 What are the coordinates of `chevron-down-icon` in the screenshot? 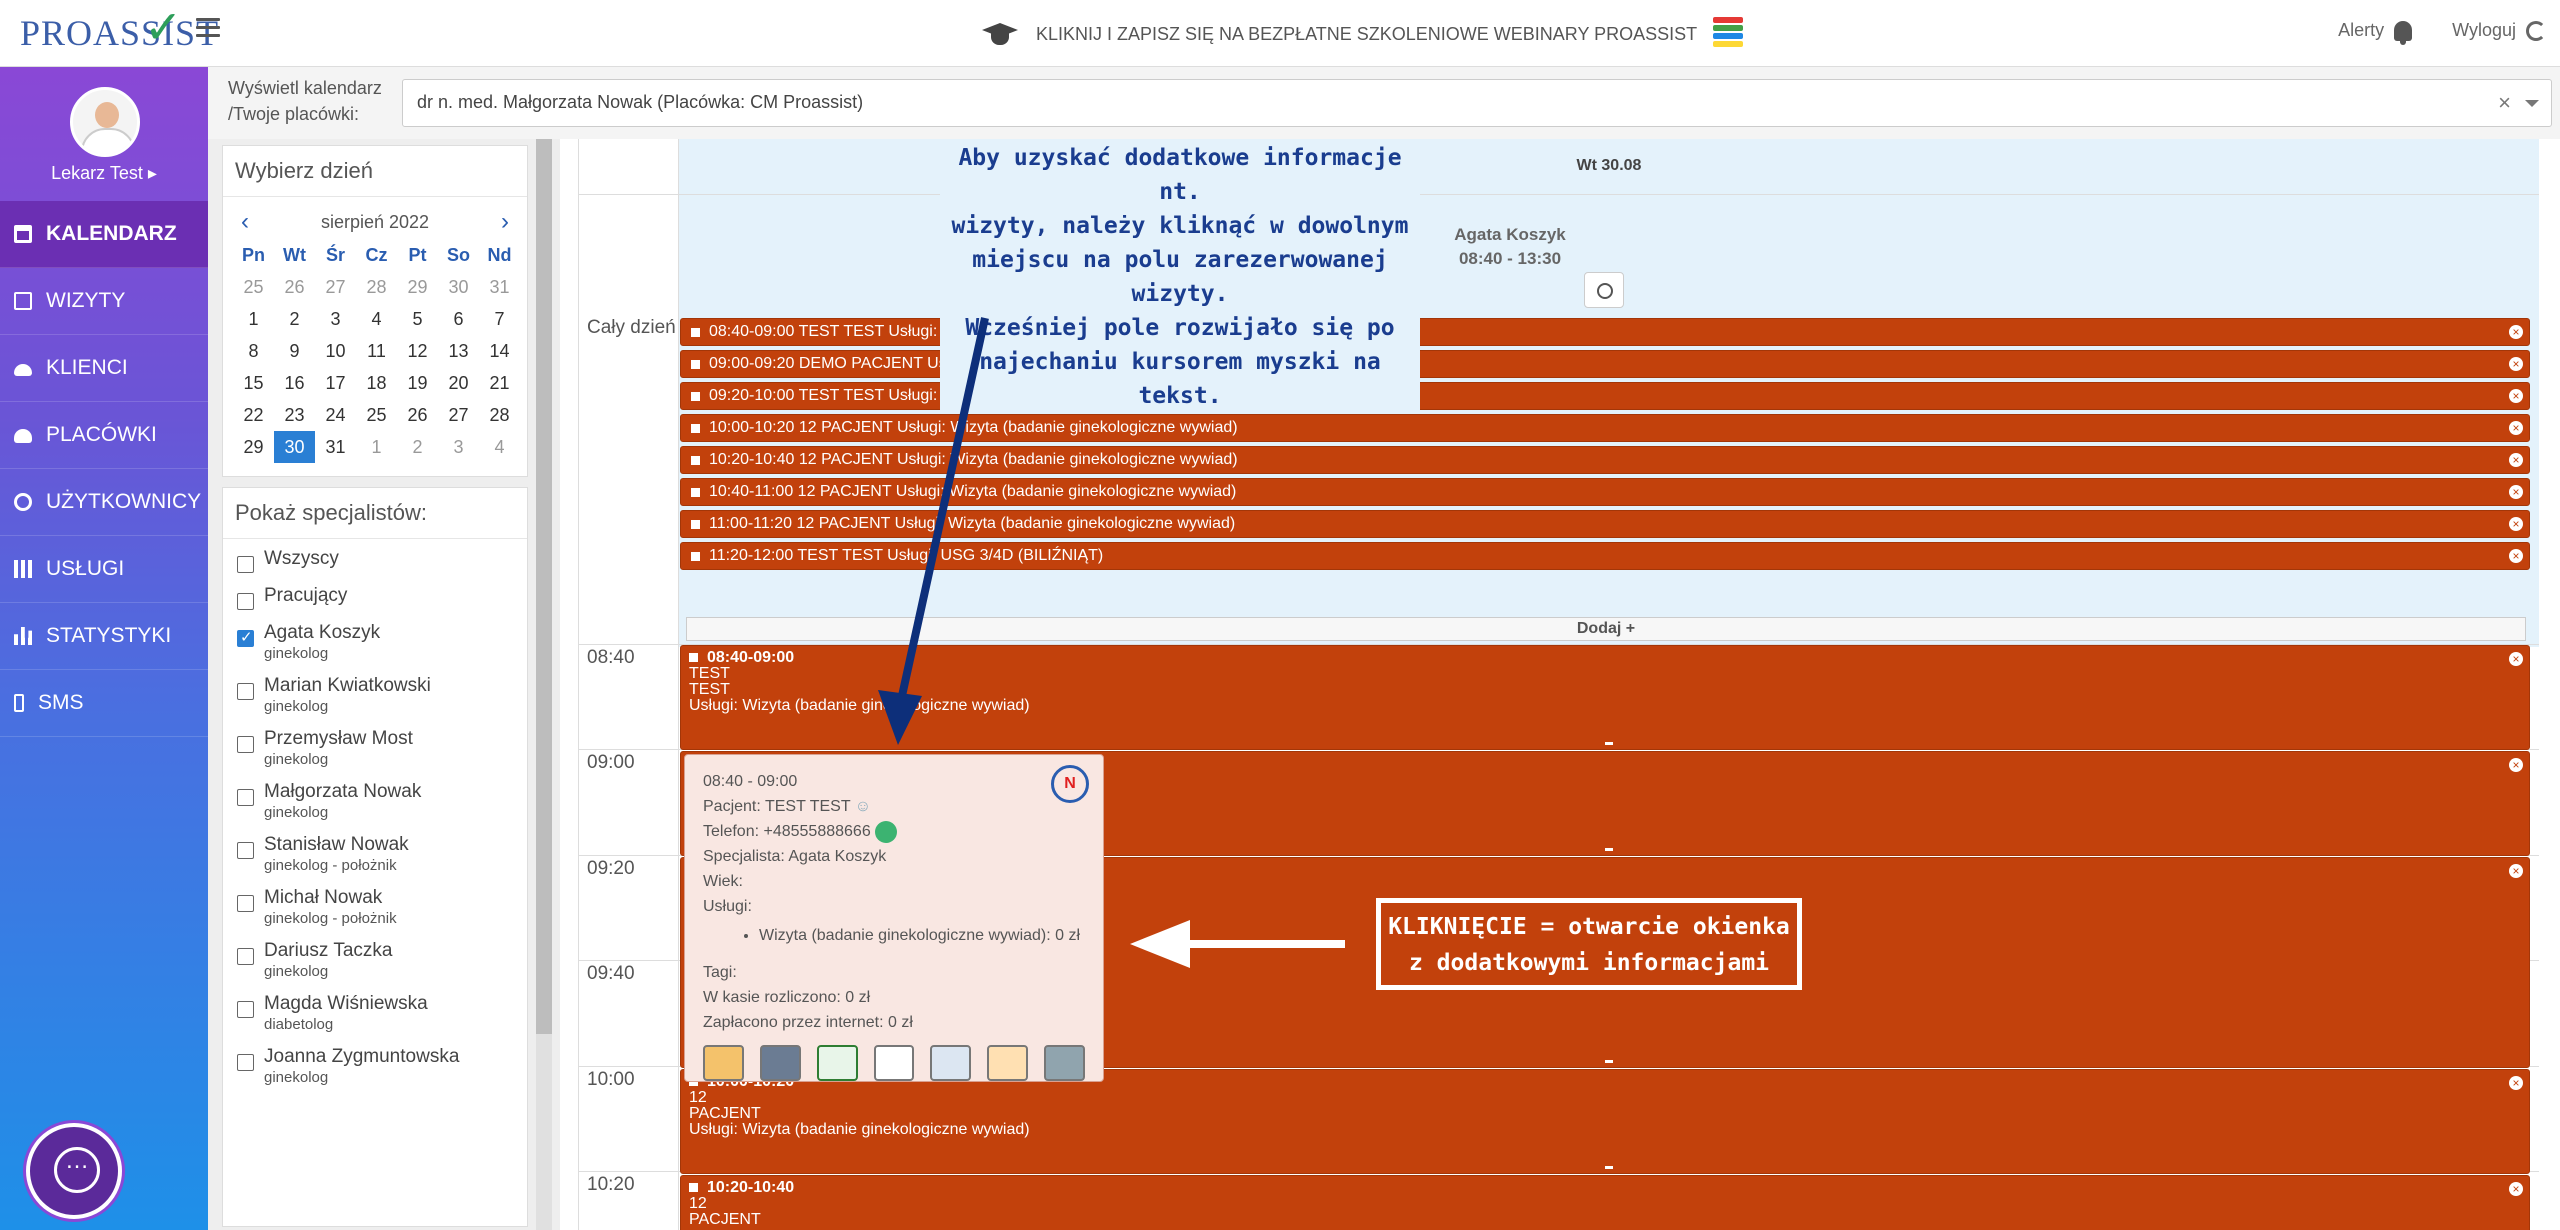 It's located at (2532, 107).